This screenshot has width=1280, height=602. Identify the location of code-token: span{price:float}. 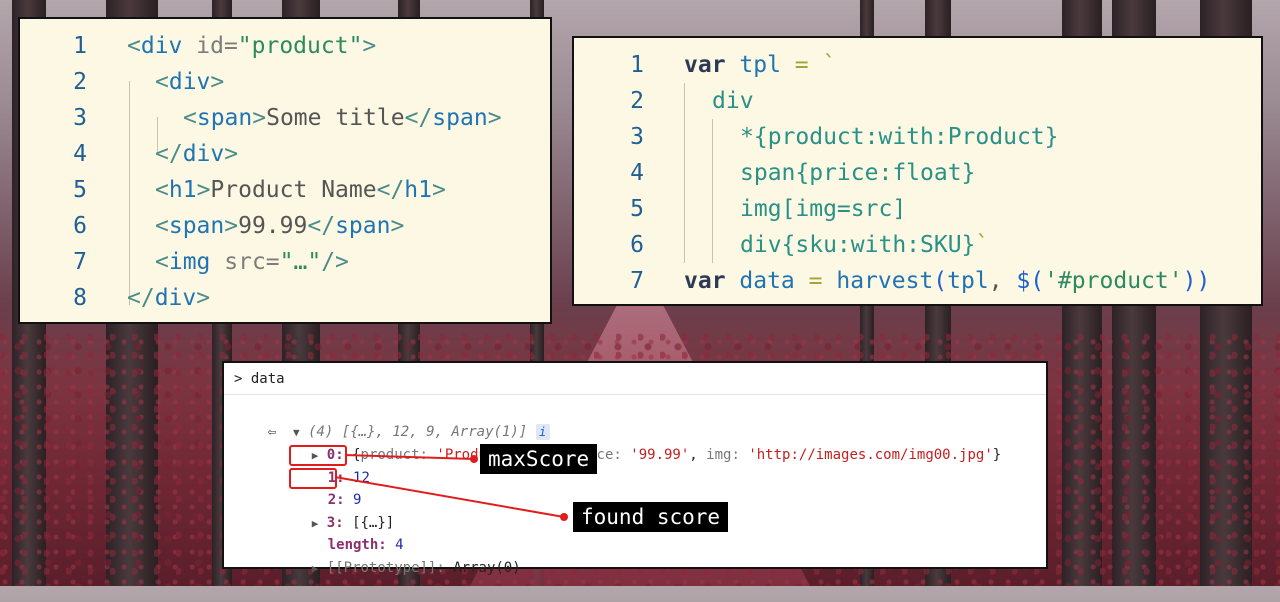
(858, 173).